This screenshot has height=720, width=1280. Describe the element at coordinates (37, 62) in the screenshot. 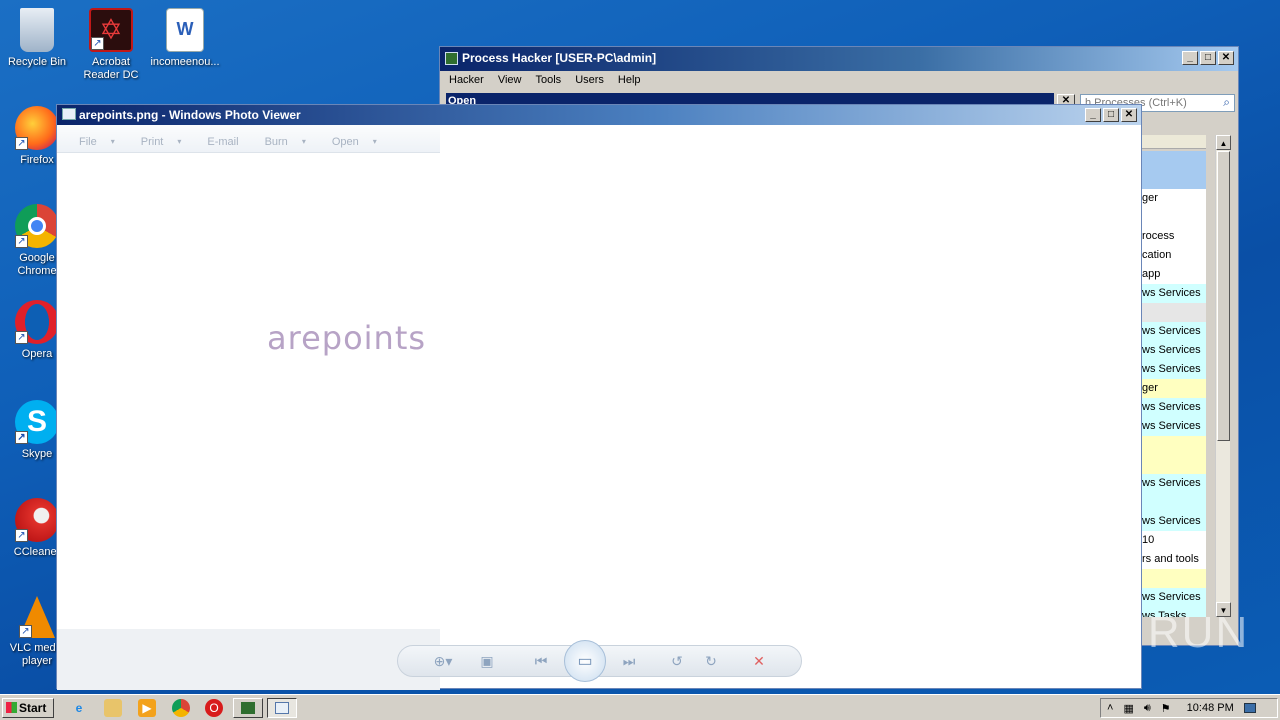

I see `desktop-icon-label: Recycle Bin` at that location.